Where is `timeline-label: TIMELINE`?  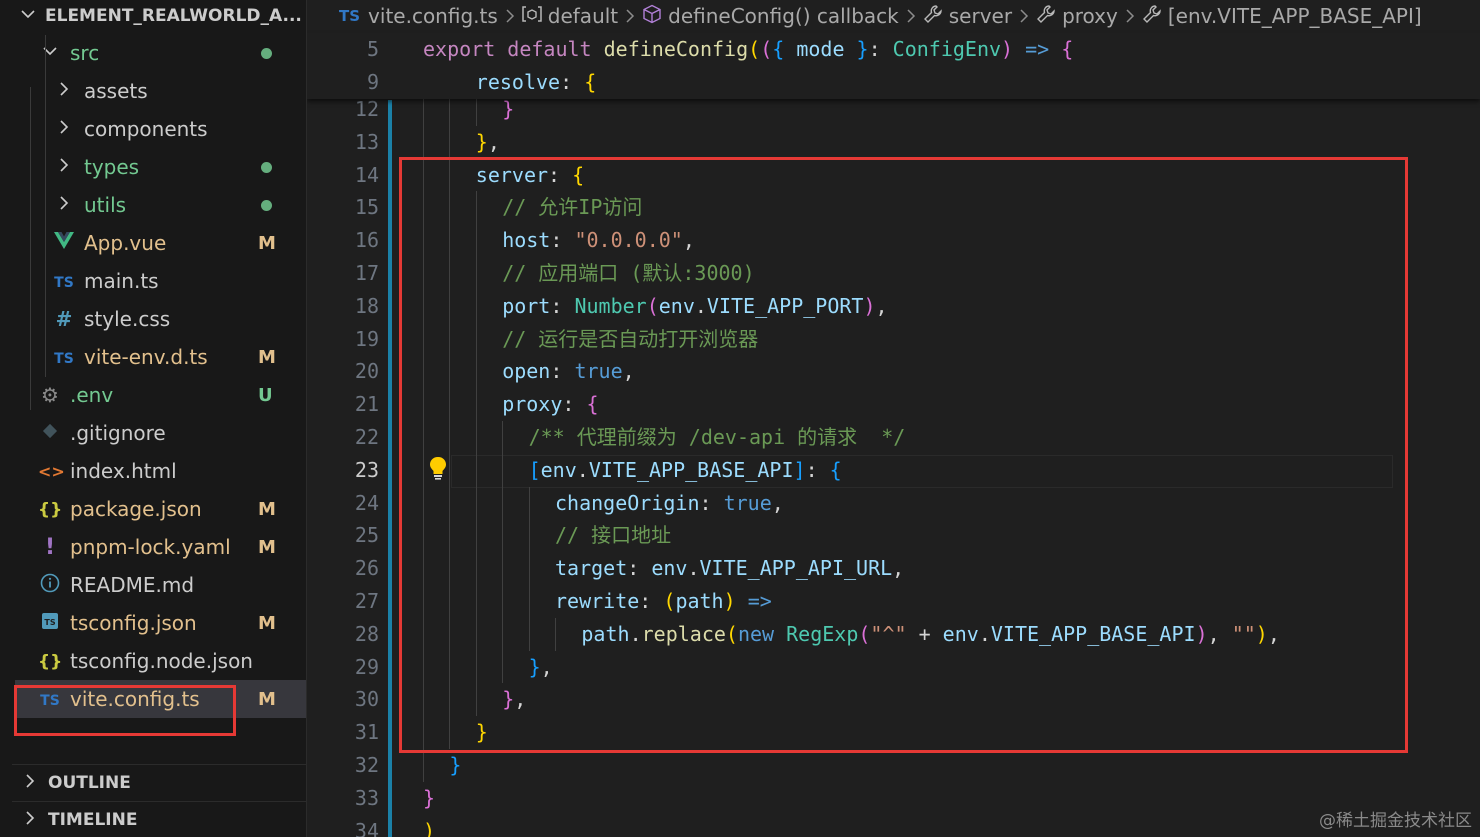 timeline-label: TIMELINE is located at coordinates (93, 820).